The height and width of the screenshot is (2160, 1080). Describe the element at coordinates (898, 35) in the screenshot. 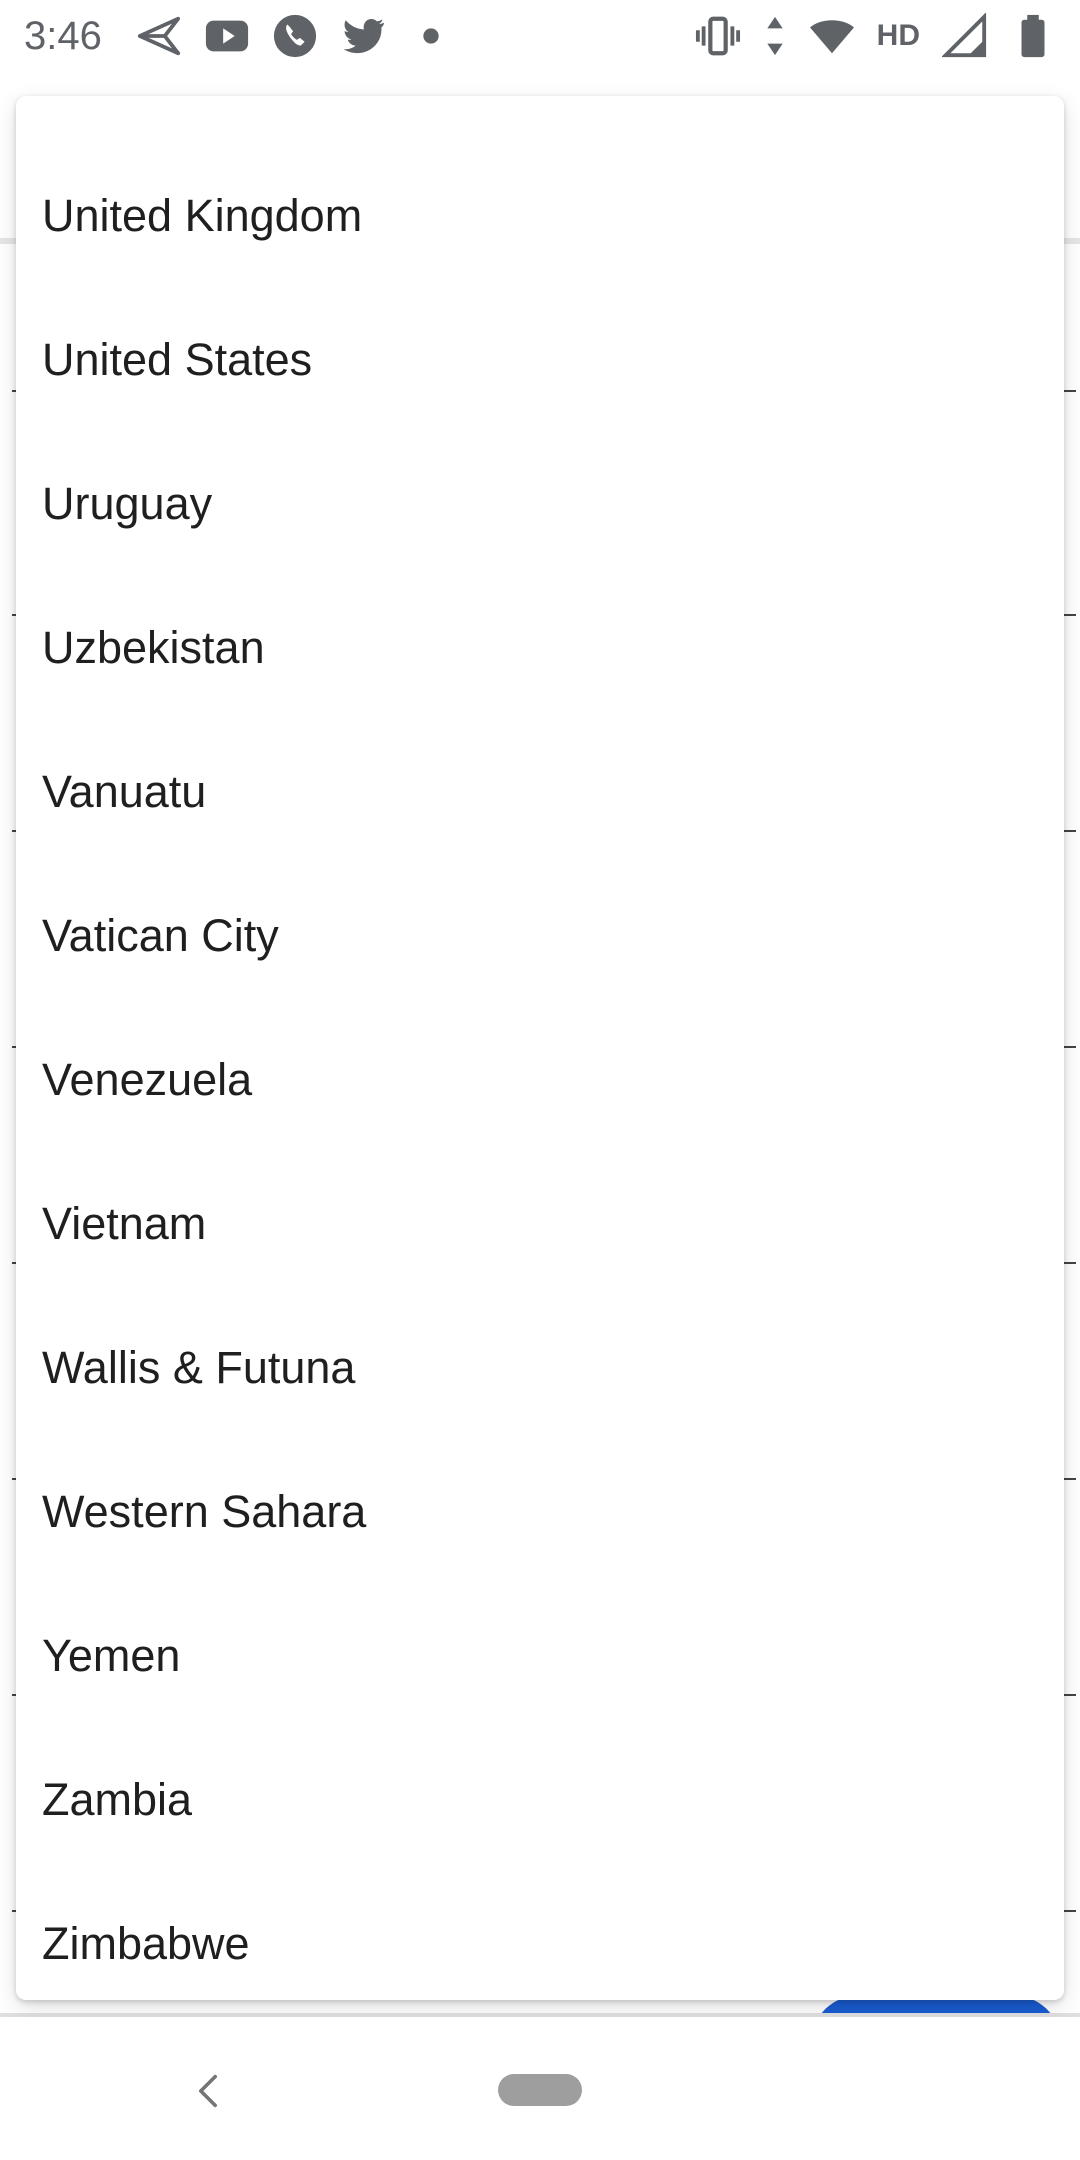

I see `hd-label: HD` at that location.